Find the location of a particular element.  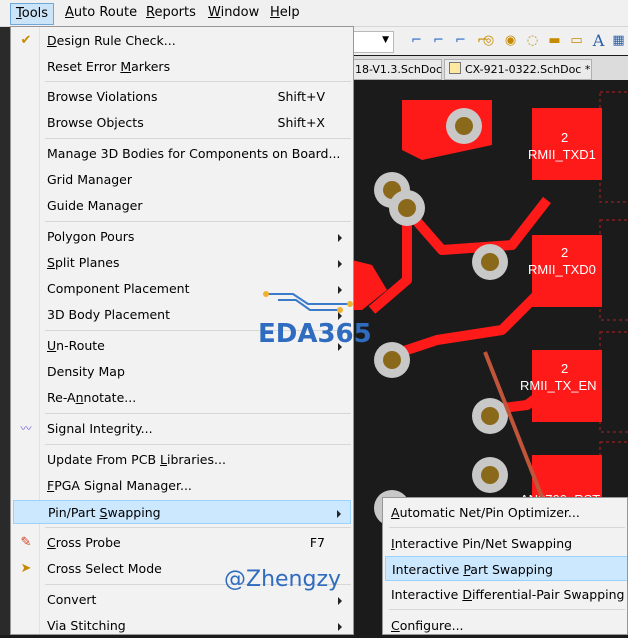

eda365-watermark-logo: EDA365 is located at coordinates (315, 317).